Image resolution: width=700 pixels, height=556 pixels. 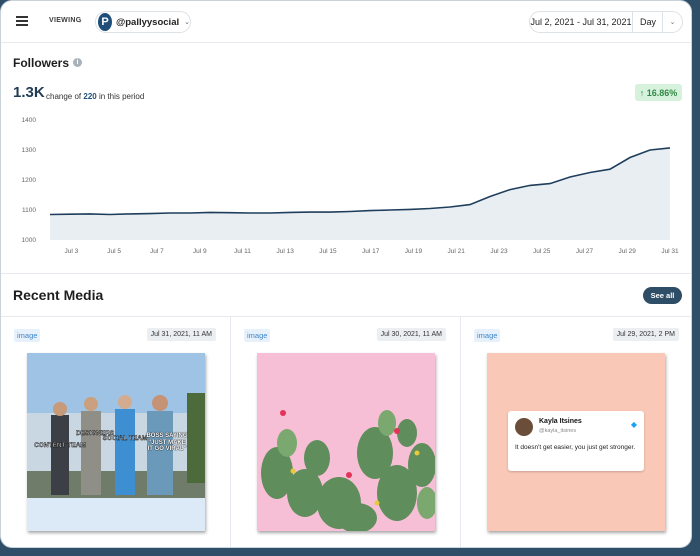 I want to click on x-tick-label: Jul 11, so click(x=242, y=251).